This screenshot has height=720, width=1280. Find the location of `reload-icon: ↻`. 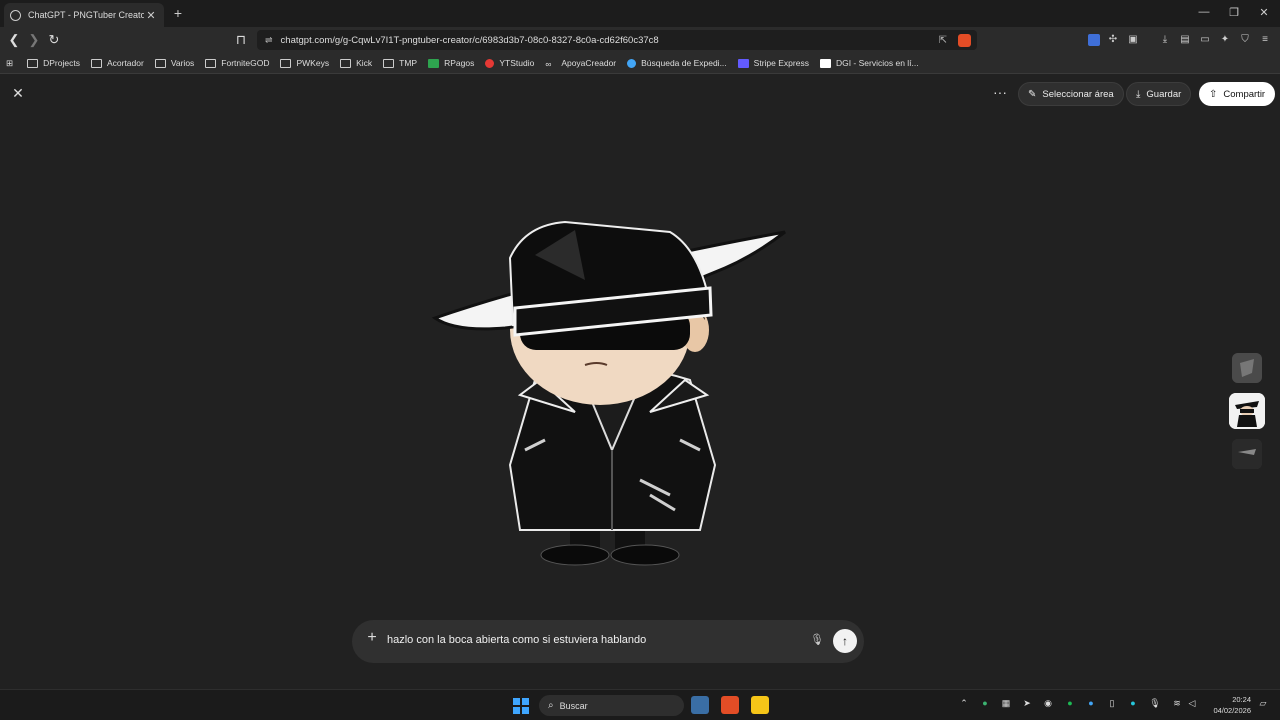

reload-icon: ↻ is located at coordinates (54, 40).